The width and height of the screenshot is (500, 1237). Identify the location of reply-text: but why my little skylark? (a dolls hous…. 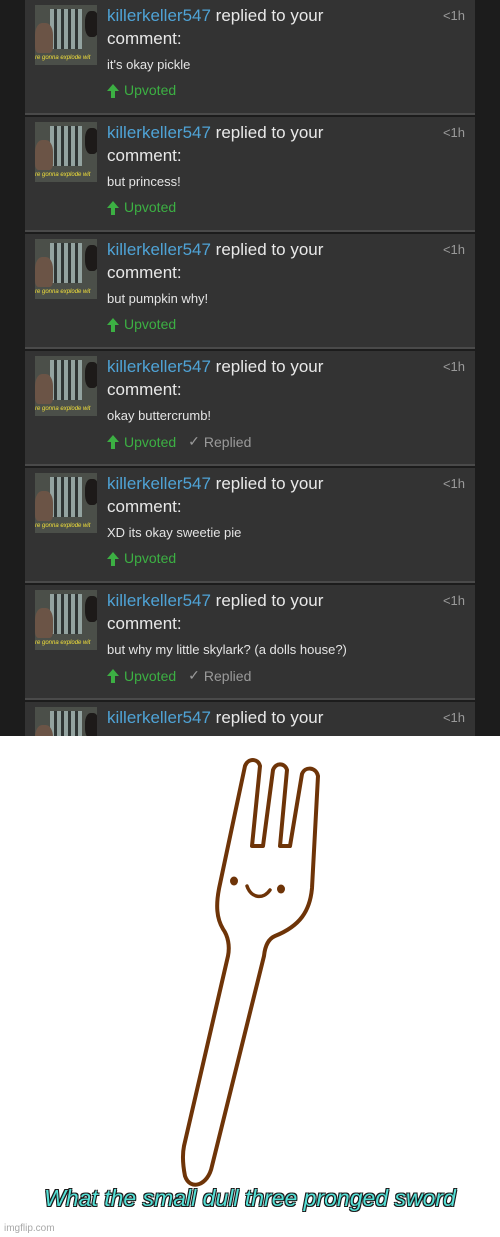
(227, 649).